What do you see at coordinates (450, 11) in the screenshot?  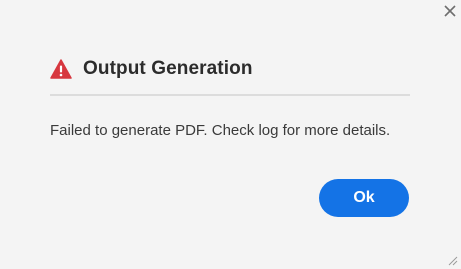 I see `close-icon` at bounding box center [450, 11].